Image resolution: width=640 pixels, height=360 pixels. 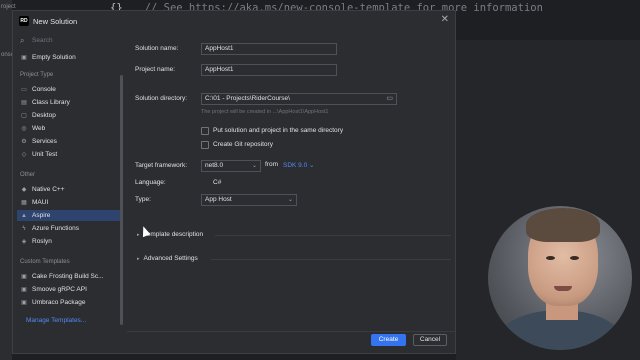 I want to click on presenter-mouth, so click(x=563, y=288).